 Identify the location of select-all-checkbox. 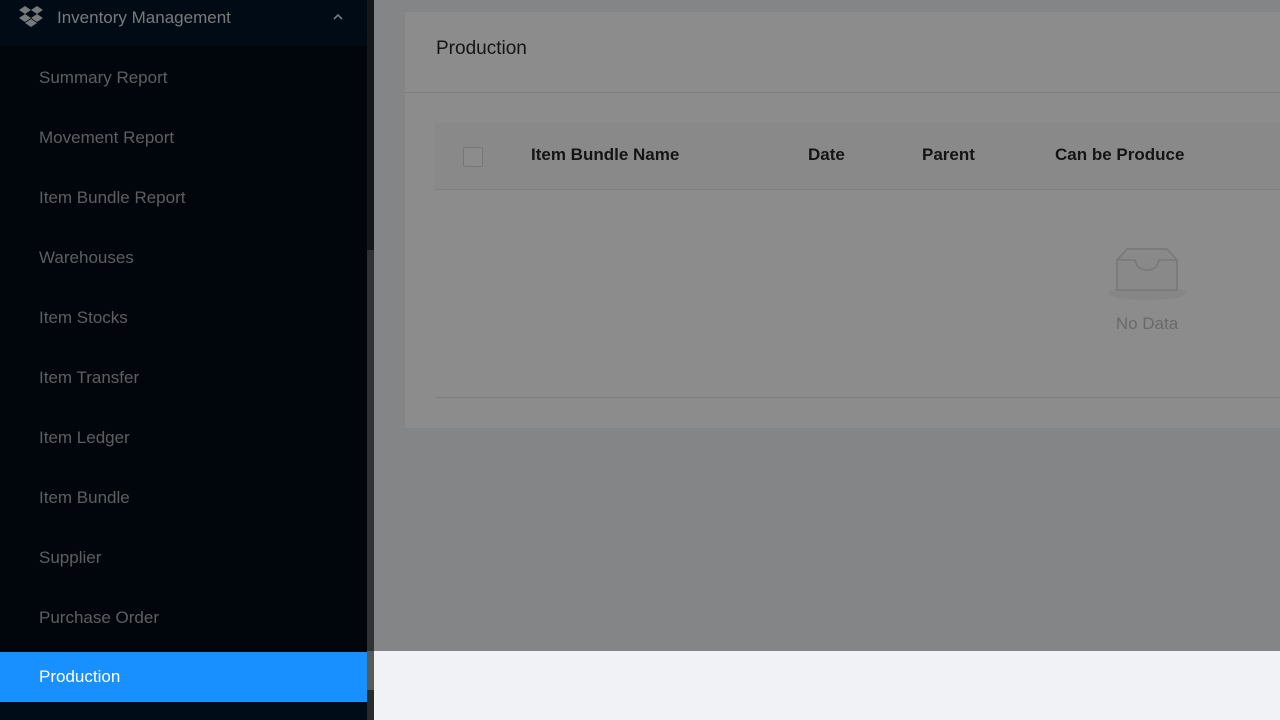
(473, 157).